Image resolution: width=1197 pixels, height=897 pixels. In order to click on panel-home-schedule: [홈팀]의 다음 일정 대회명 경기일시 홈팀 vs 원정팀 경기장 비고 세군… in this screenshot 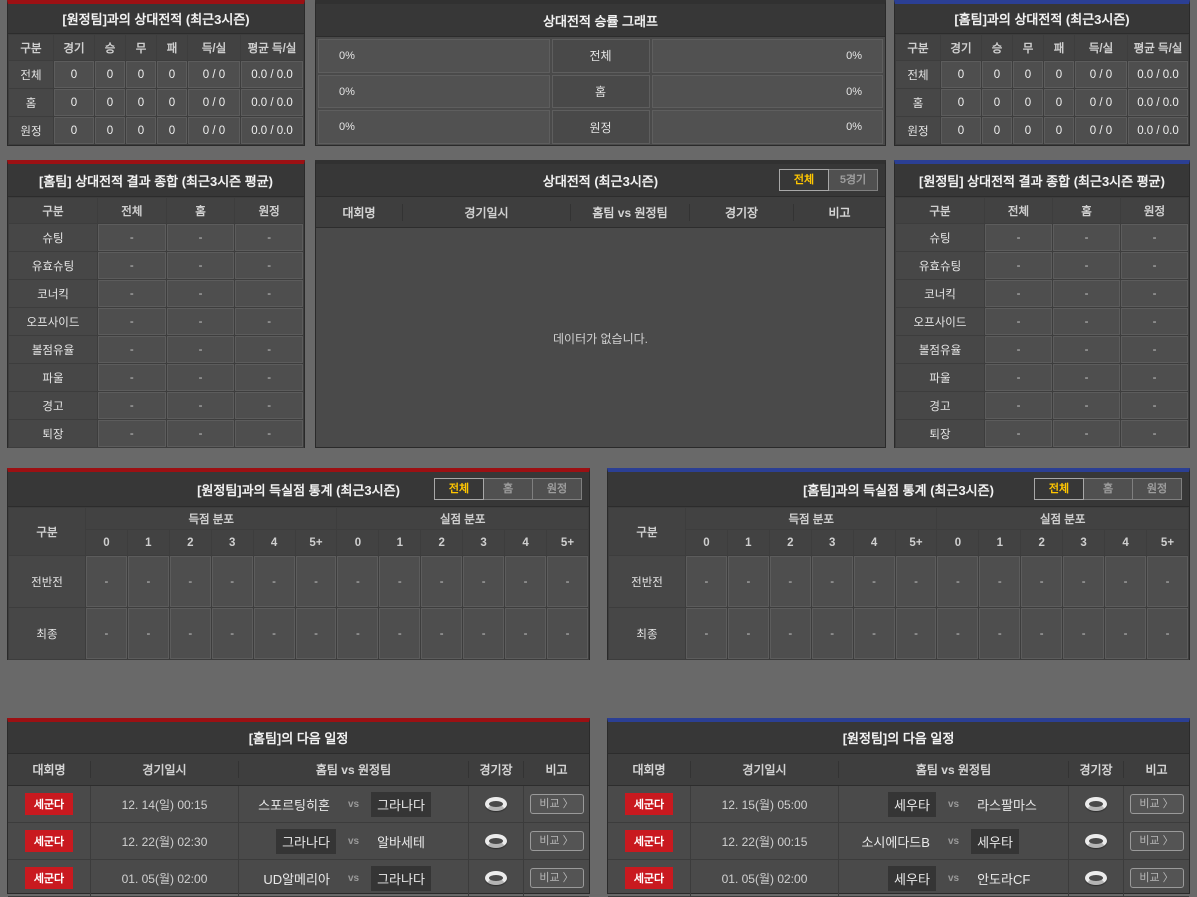, I will do `click(298, 807)`.